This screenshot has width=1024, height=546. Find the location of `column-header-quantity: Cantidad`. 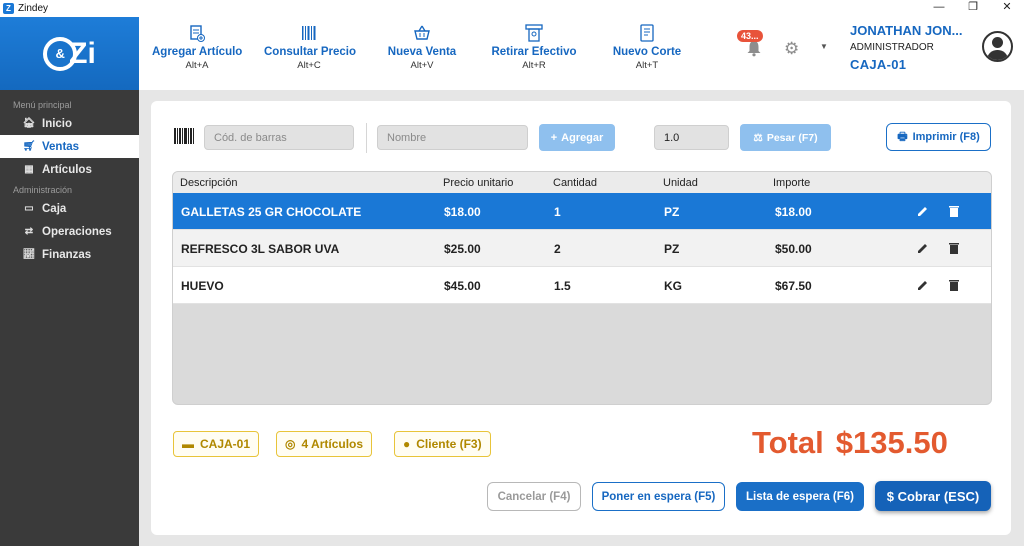

column-header-quantity: Cantidad is located at coordinates (575, 183).